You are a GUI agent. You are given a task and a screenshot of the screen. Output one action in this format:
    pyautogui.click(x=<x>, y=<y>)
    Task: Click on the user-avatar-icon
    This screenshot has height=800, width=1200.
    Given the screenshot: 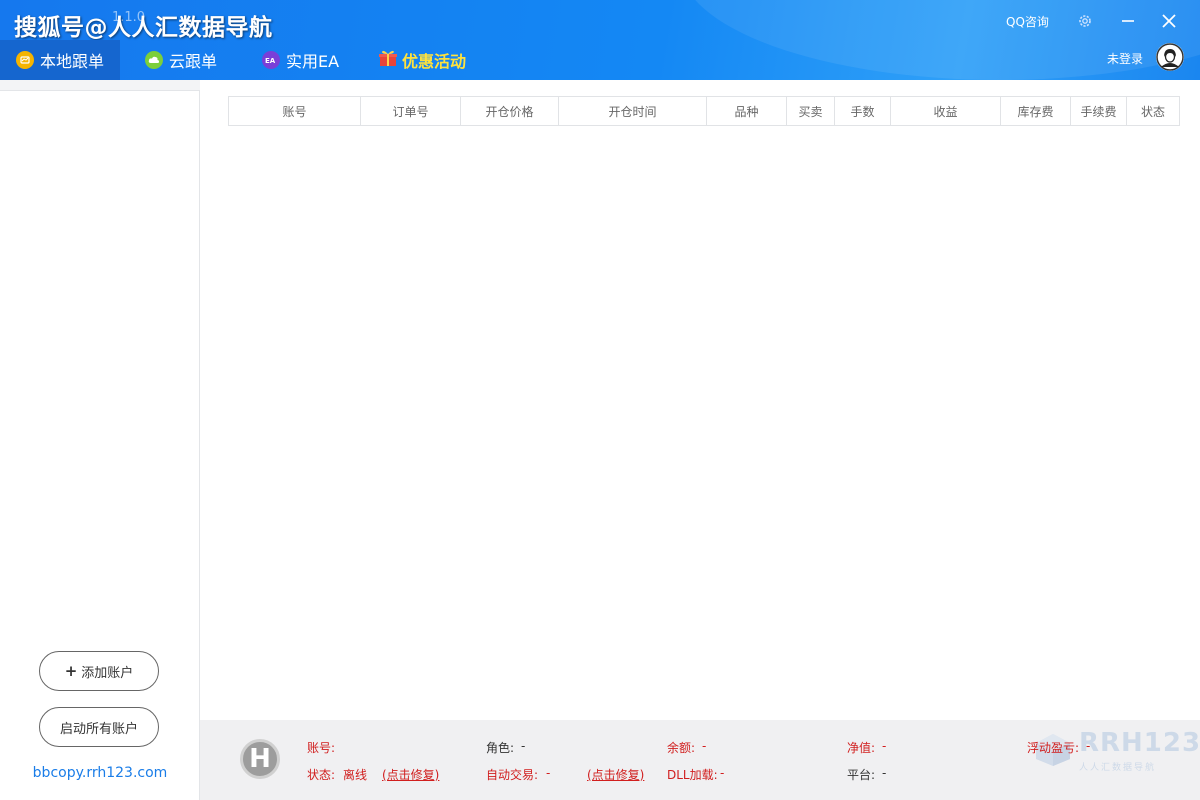 What is the action you would take?
    pyautogui.click(x=1170, y=57)
    